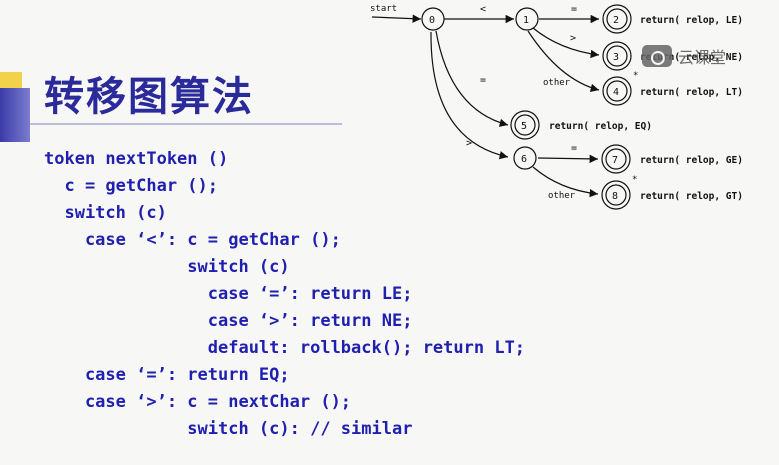  I want to click on watermark: 云课堂, so click(684, 56).